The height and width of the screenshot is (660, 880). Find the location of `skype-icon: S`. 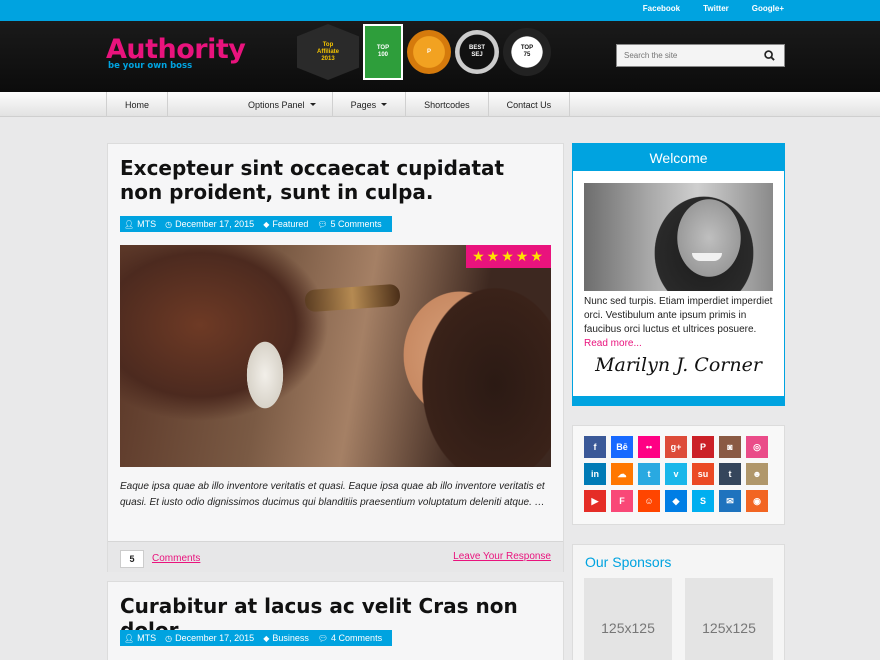

skype-icon: S is located at coordinates (703, 501).